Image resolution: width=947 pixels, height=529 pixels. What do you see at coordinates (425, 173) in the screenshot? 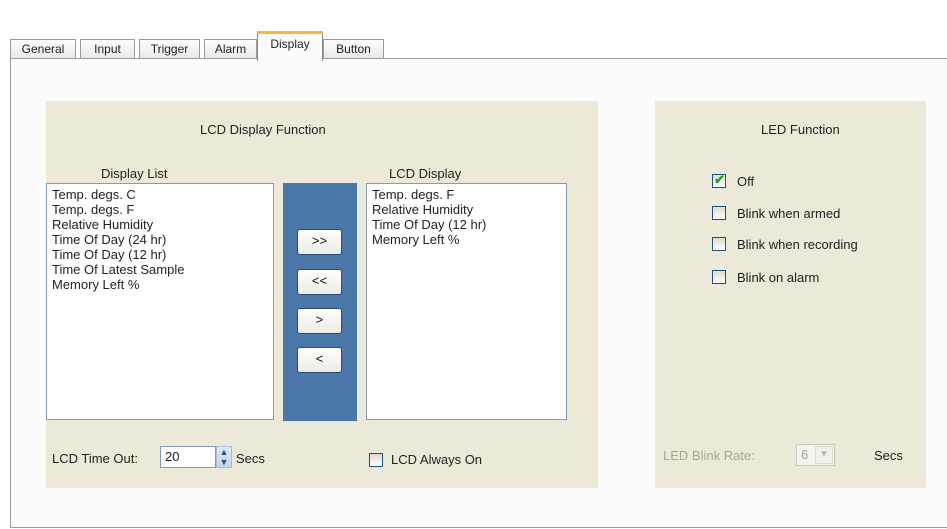
I see `lcd-display-title: LCD Display` at bounding box center [425, 173].